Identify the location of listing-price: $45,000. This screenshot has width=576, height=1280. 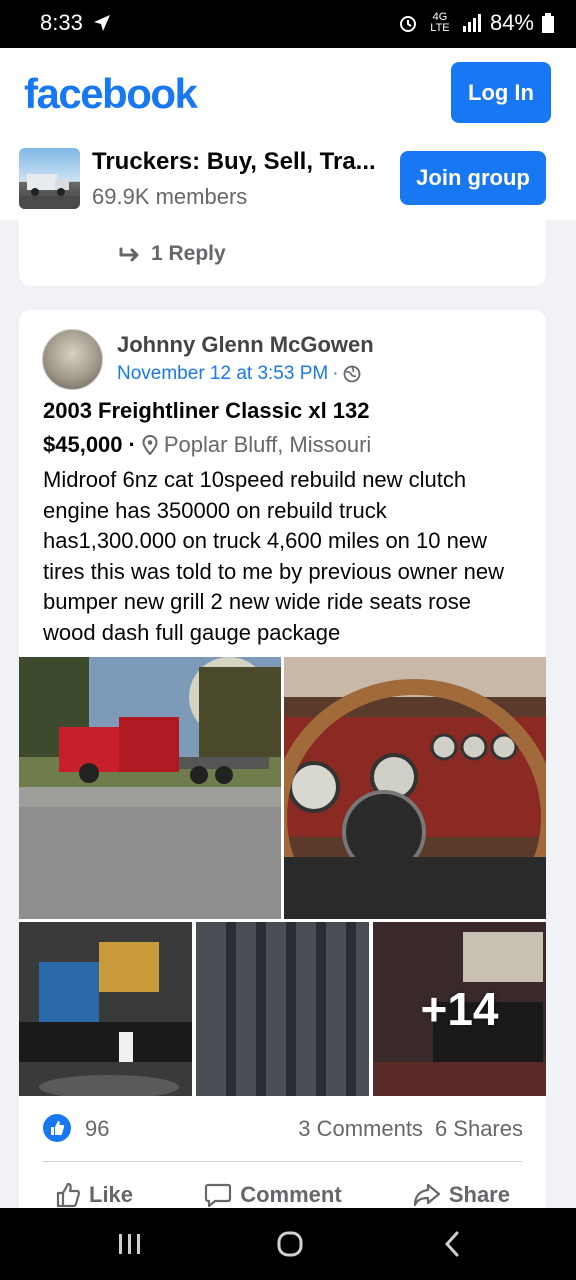
(83, 444).